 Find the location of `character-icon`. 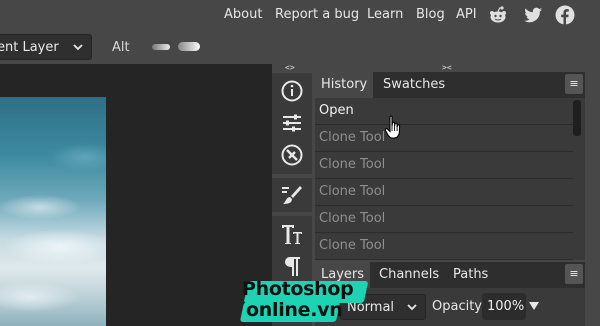

character-icon is located at coordinates (292, 234).